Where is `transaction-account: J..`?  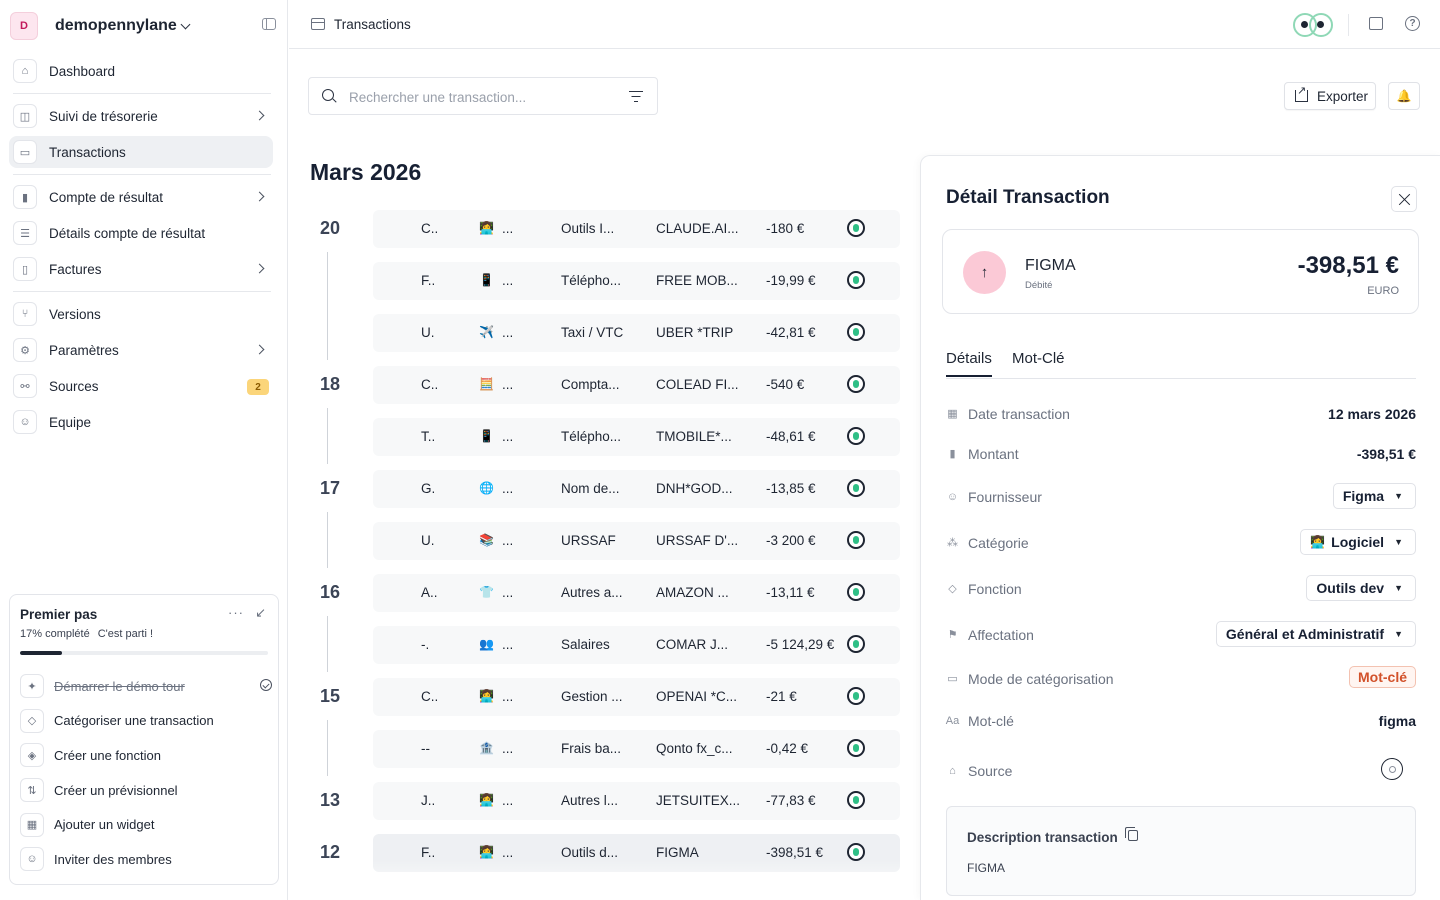 transaction-account: J.. is located at coordinates (428, 800).